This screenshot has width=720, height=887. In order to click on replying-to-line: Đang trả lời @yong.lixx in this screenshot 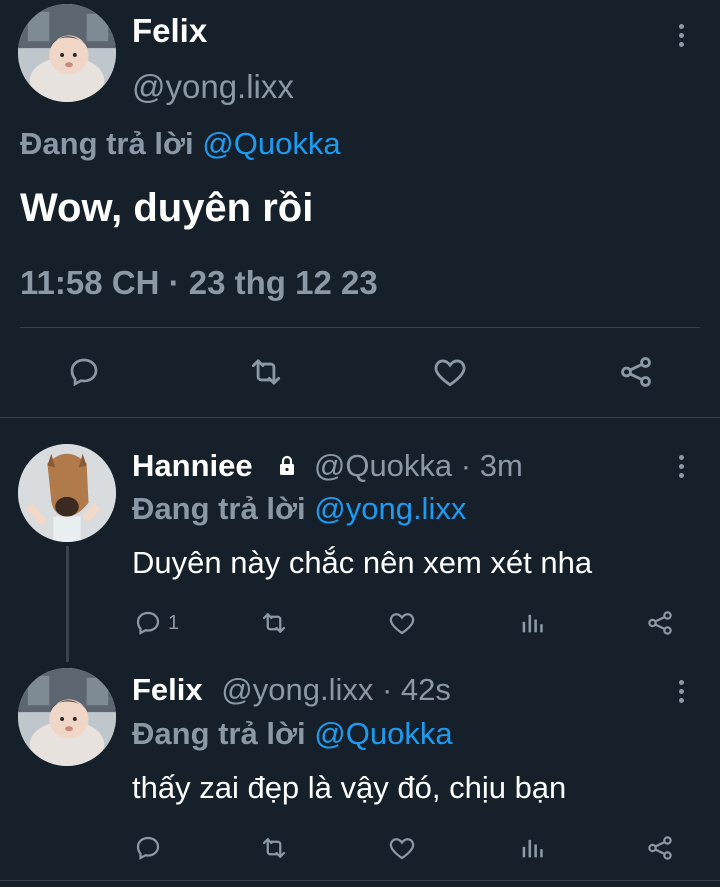, I will do `click(299, 509)`.